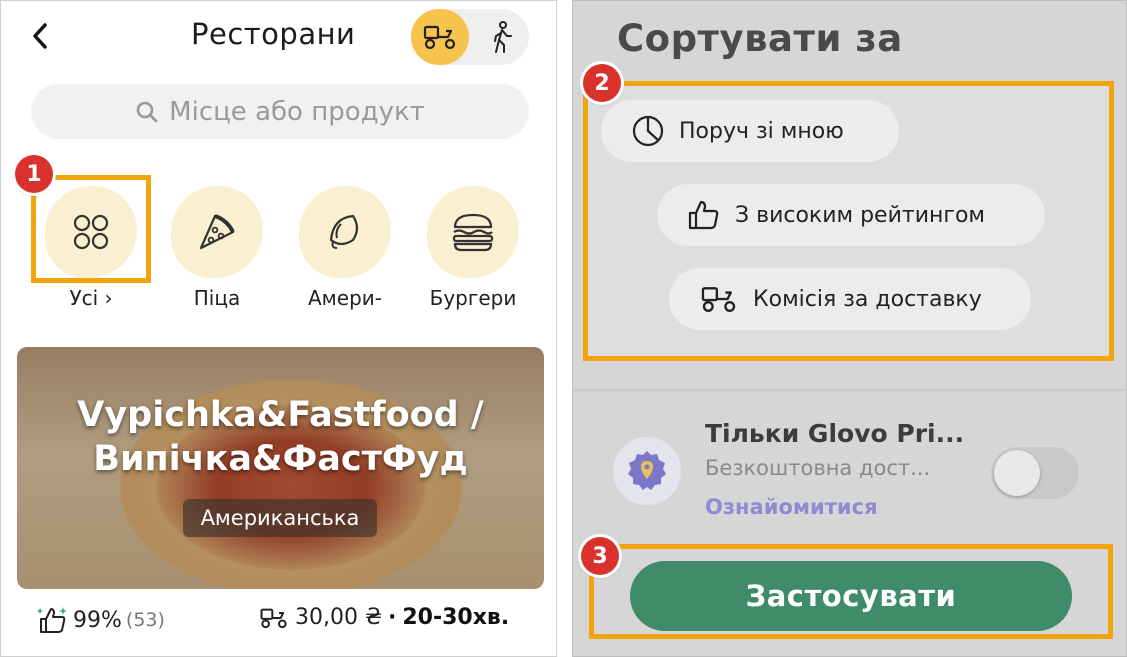 The image size is (1127, 657). I want to click on step-badge-2: 2, so click(602, 83).